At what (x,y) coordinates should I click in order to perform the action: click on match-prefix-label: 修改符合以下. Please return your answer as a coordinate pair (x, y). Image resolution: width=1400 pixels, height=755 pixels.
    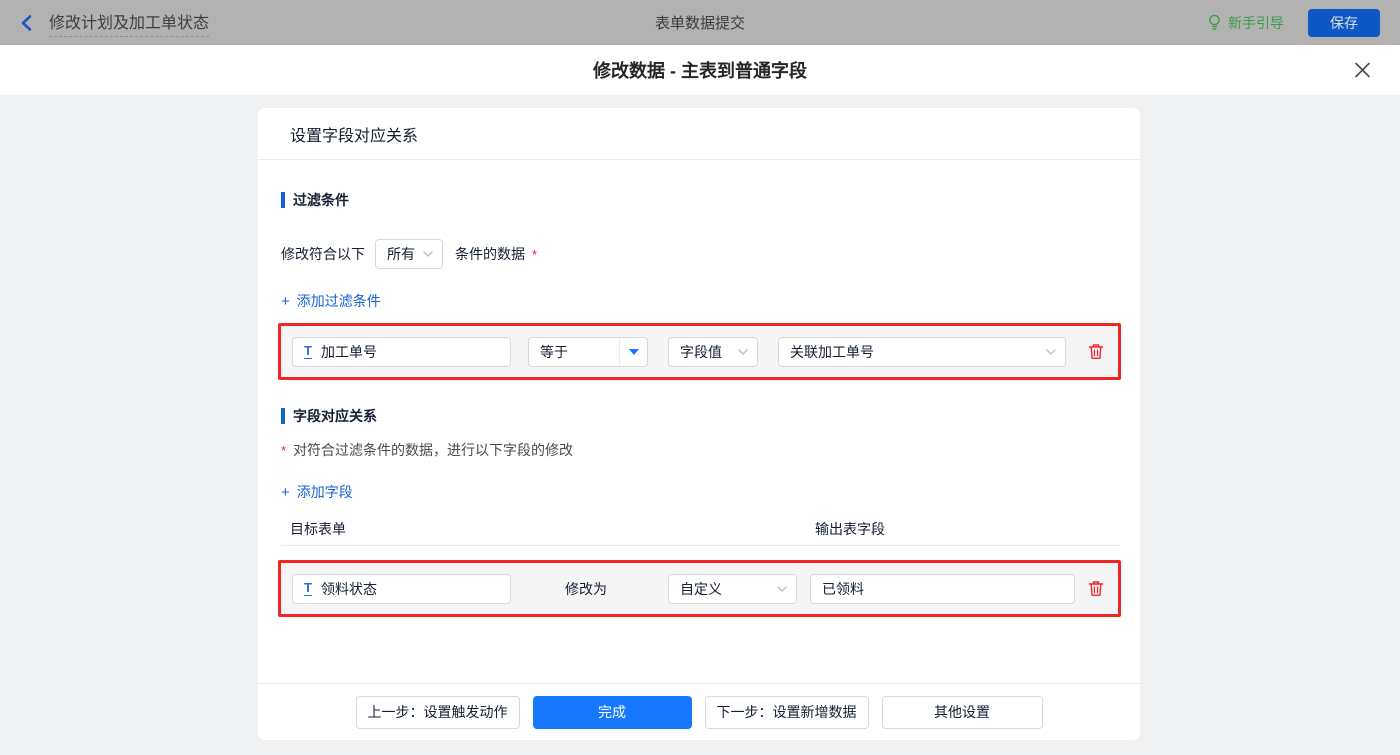
    Looking at the image, I should click on (323, 254).